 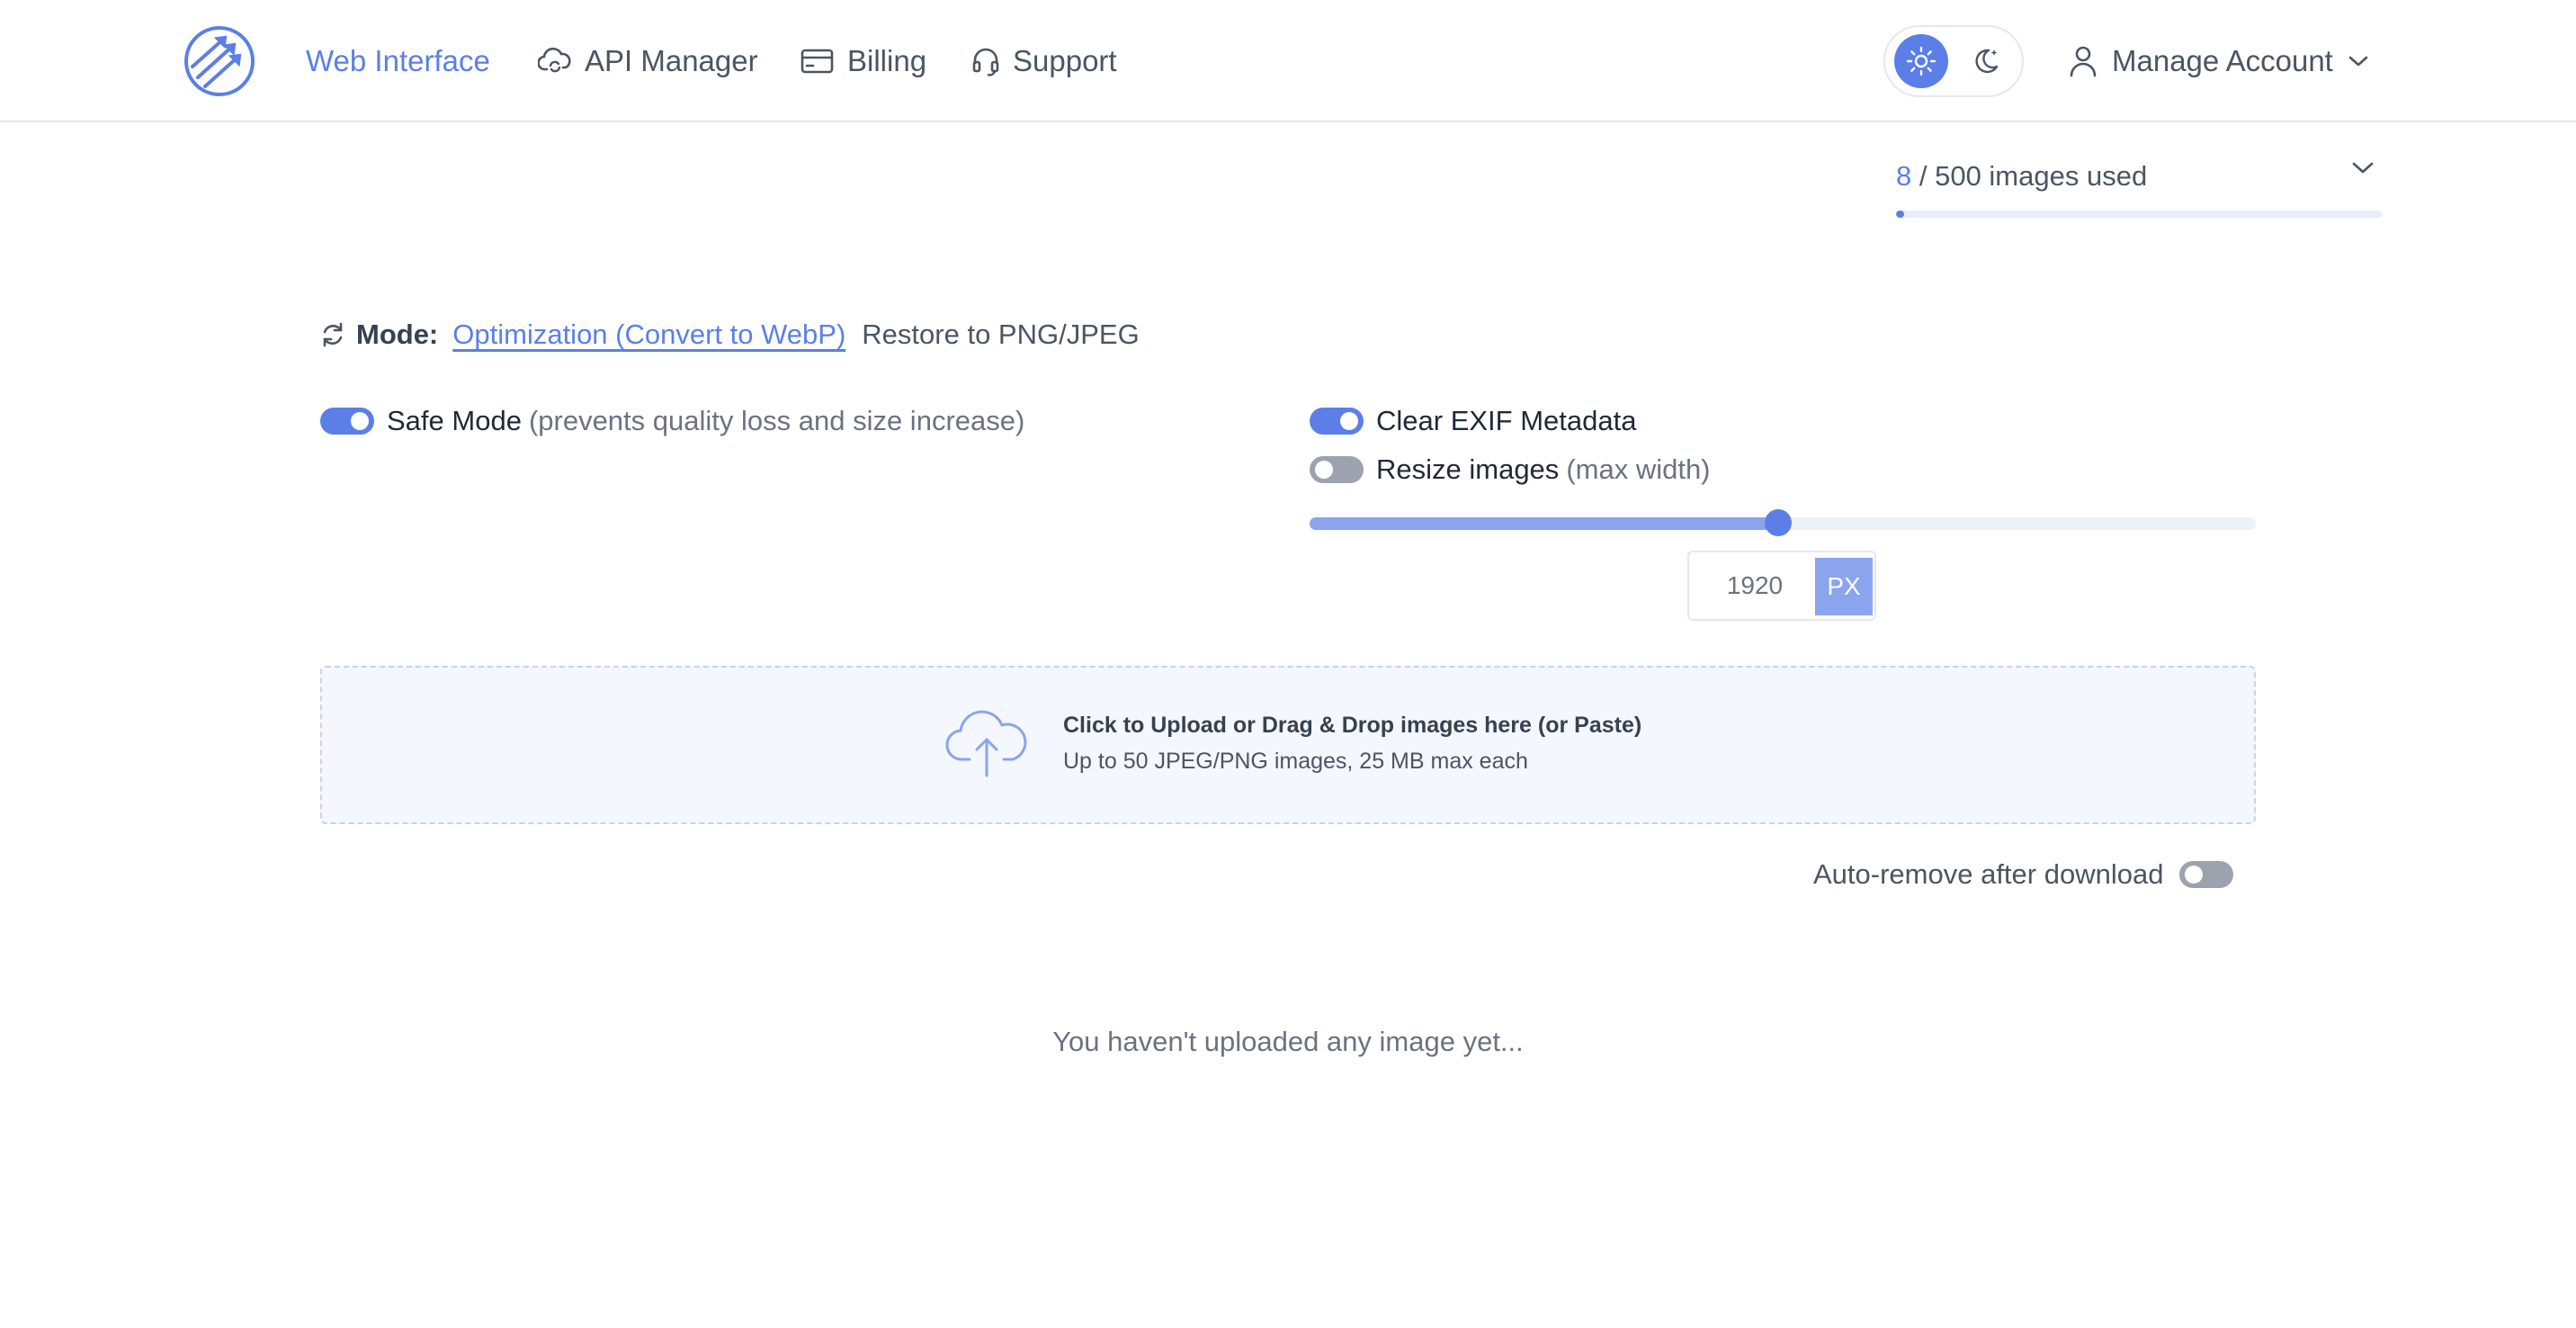 I want to click on max-width-slider, so click(x=1783, y=522).